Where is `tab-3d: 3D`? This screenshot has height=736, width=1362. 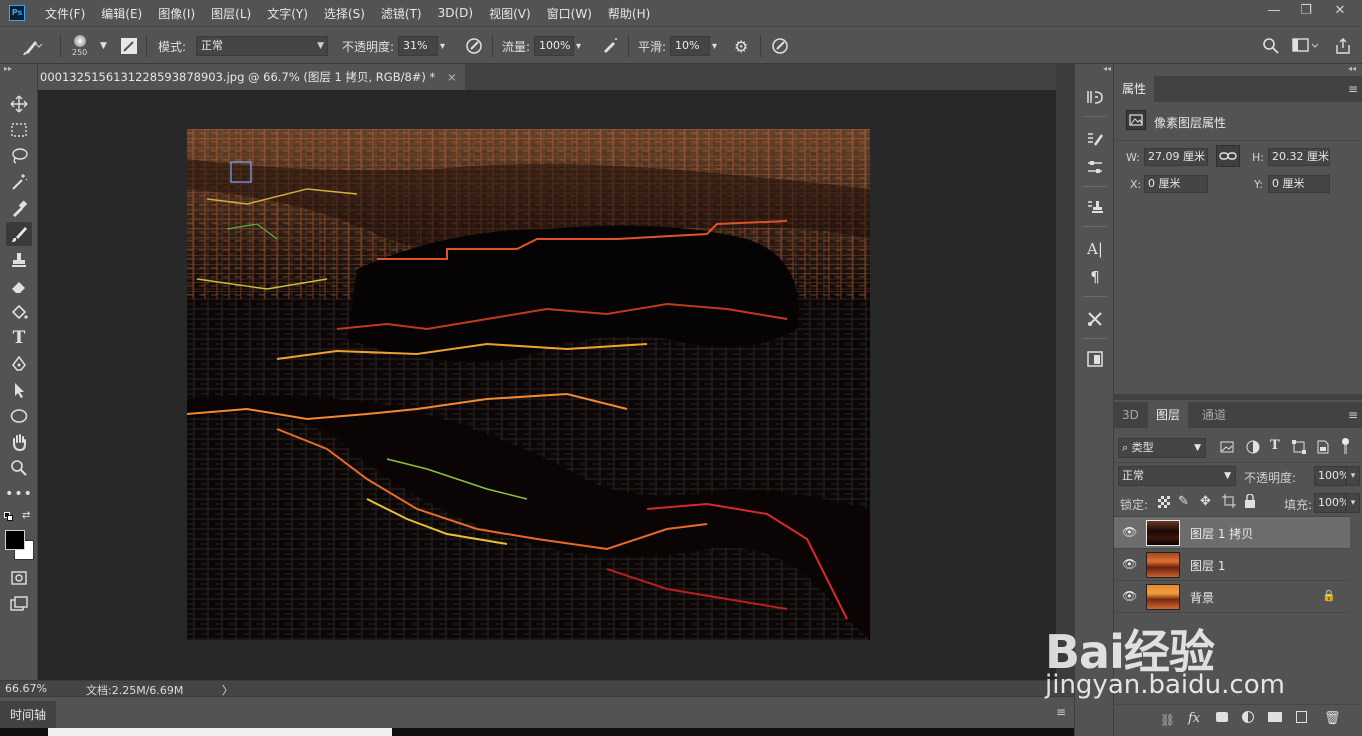
tab-3d: 3D is located at coordinates (1130, 415).